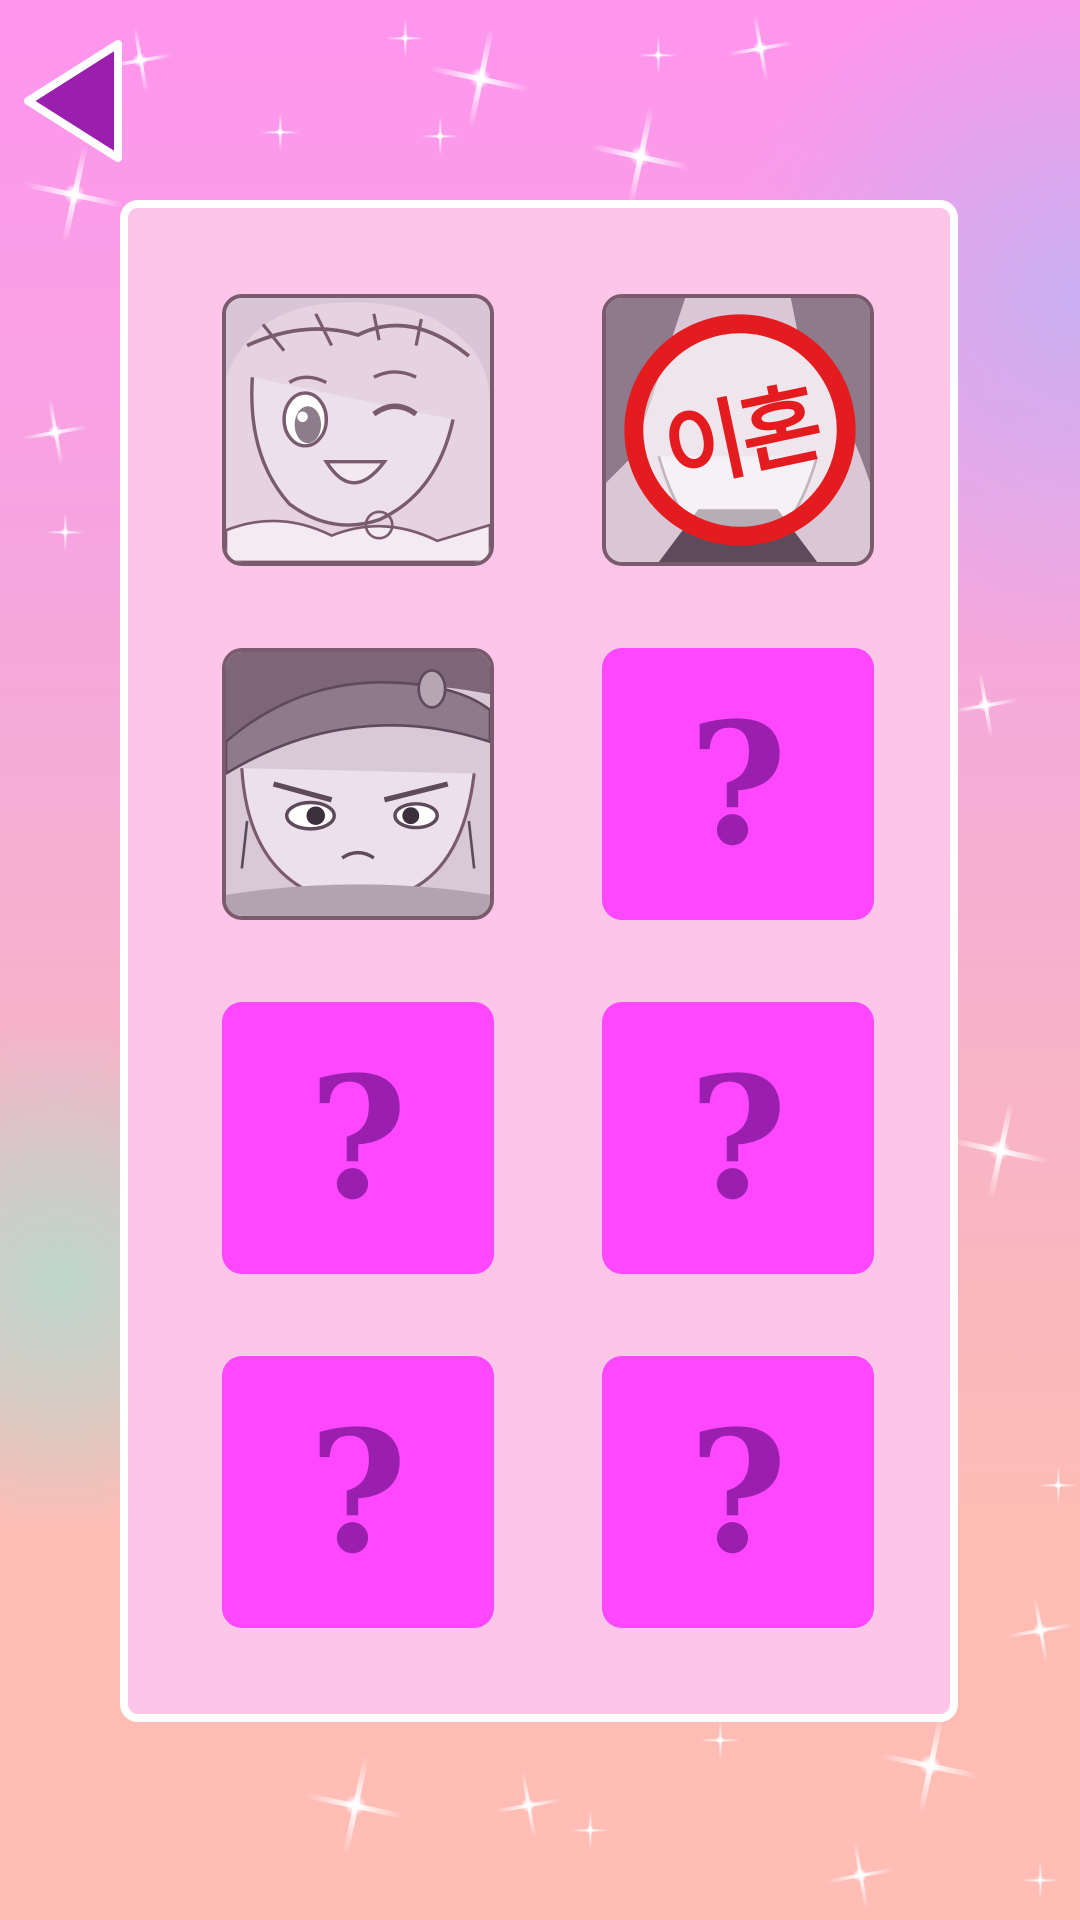 This screenshot has height=1920, width=1080. Describe the element at coordinates (741, 437) in the screenshot. I see `divorce-stamp-text: 이혼` at that location.